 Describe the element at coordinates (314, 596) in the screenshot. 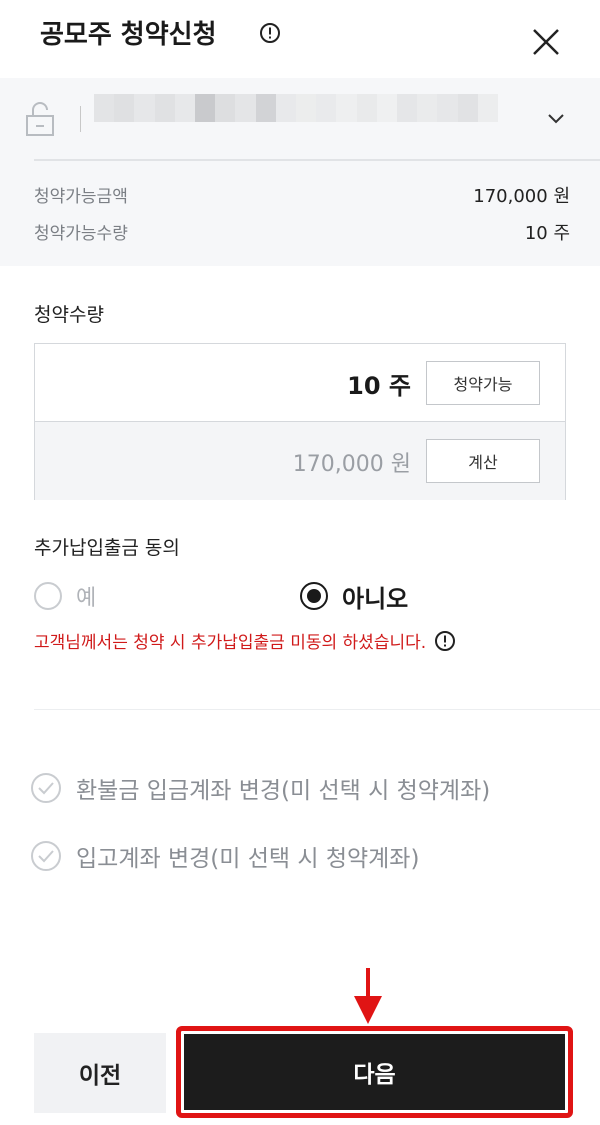

I see `radio-circle-selected` at that location.